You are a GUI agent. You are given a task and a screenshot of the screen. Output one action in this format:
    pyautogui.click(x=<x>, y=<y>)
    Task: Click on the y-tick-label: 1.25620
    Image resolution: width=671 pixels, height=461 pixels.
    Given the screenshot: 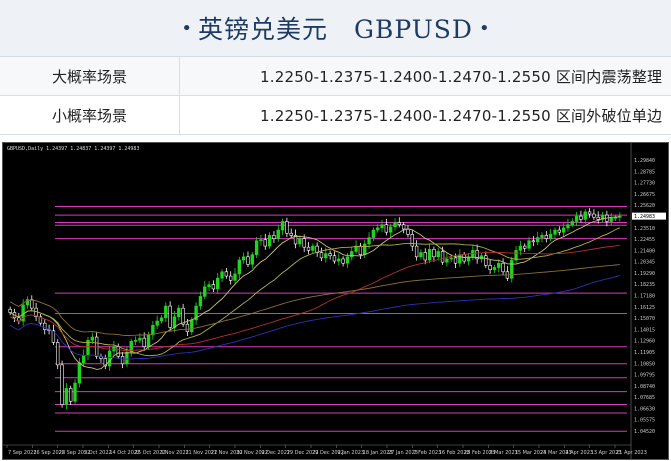 What is the action you would take?
    pyautogui.click(x=644, y=206)
    